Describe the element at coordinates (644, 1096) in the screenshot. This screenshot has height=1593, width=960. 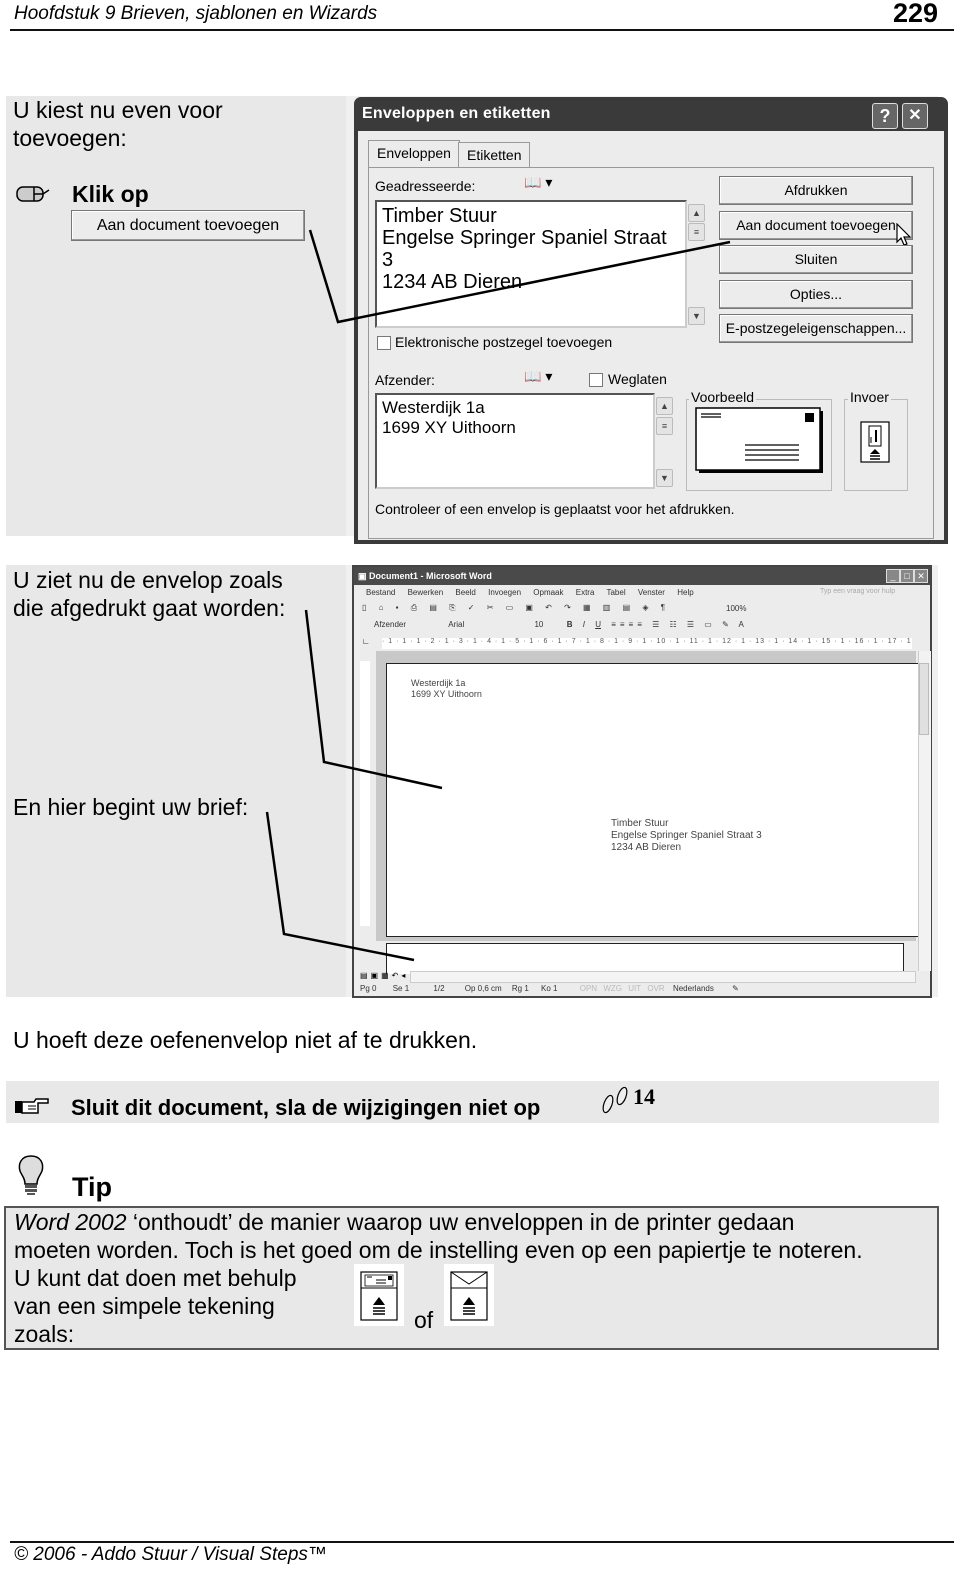
I see `reference-number: 14` at that location.